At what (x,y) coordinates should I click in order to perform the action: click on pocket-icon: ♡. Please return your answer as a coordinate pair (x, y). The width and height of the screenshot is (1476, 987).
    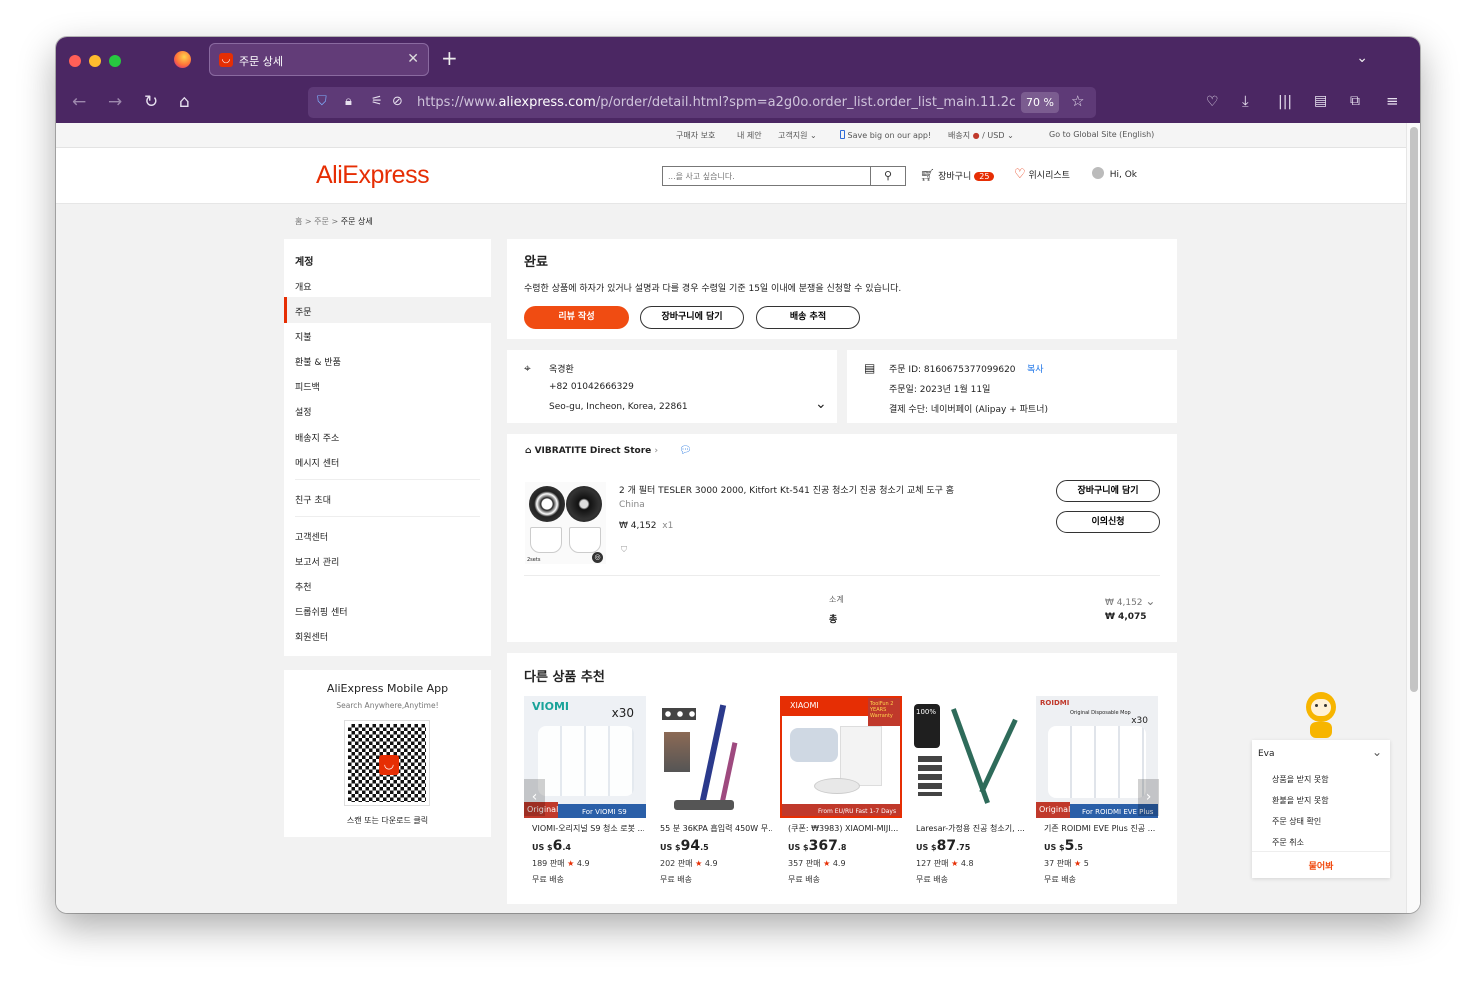
    Looking at the image, I should click on (1212, 102).